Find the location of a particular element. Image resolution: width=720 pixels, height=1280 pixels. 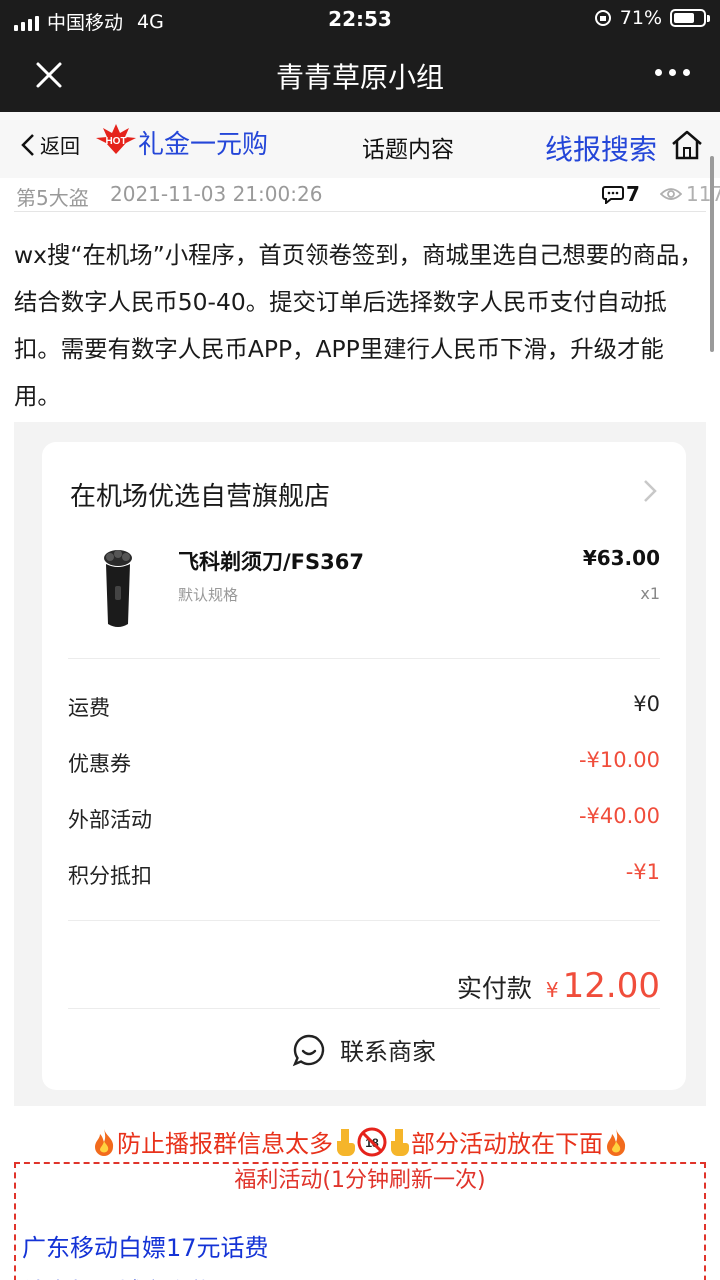

no-under-18-icon: 18 is located at coordinates (372, 1145).